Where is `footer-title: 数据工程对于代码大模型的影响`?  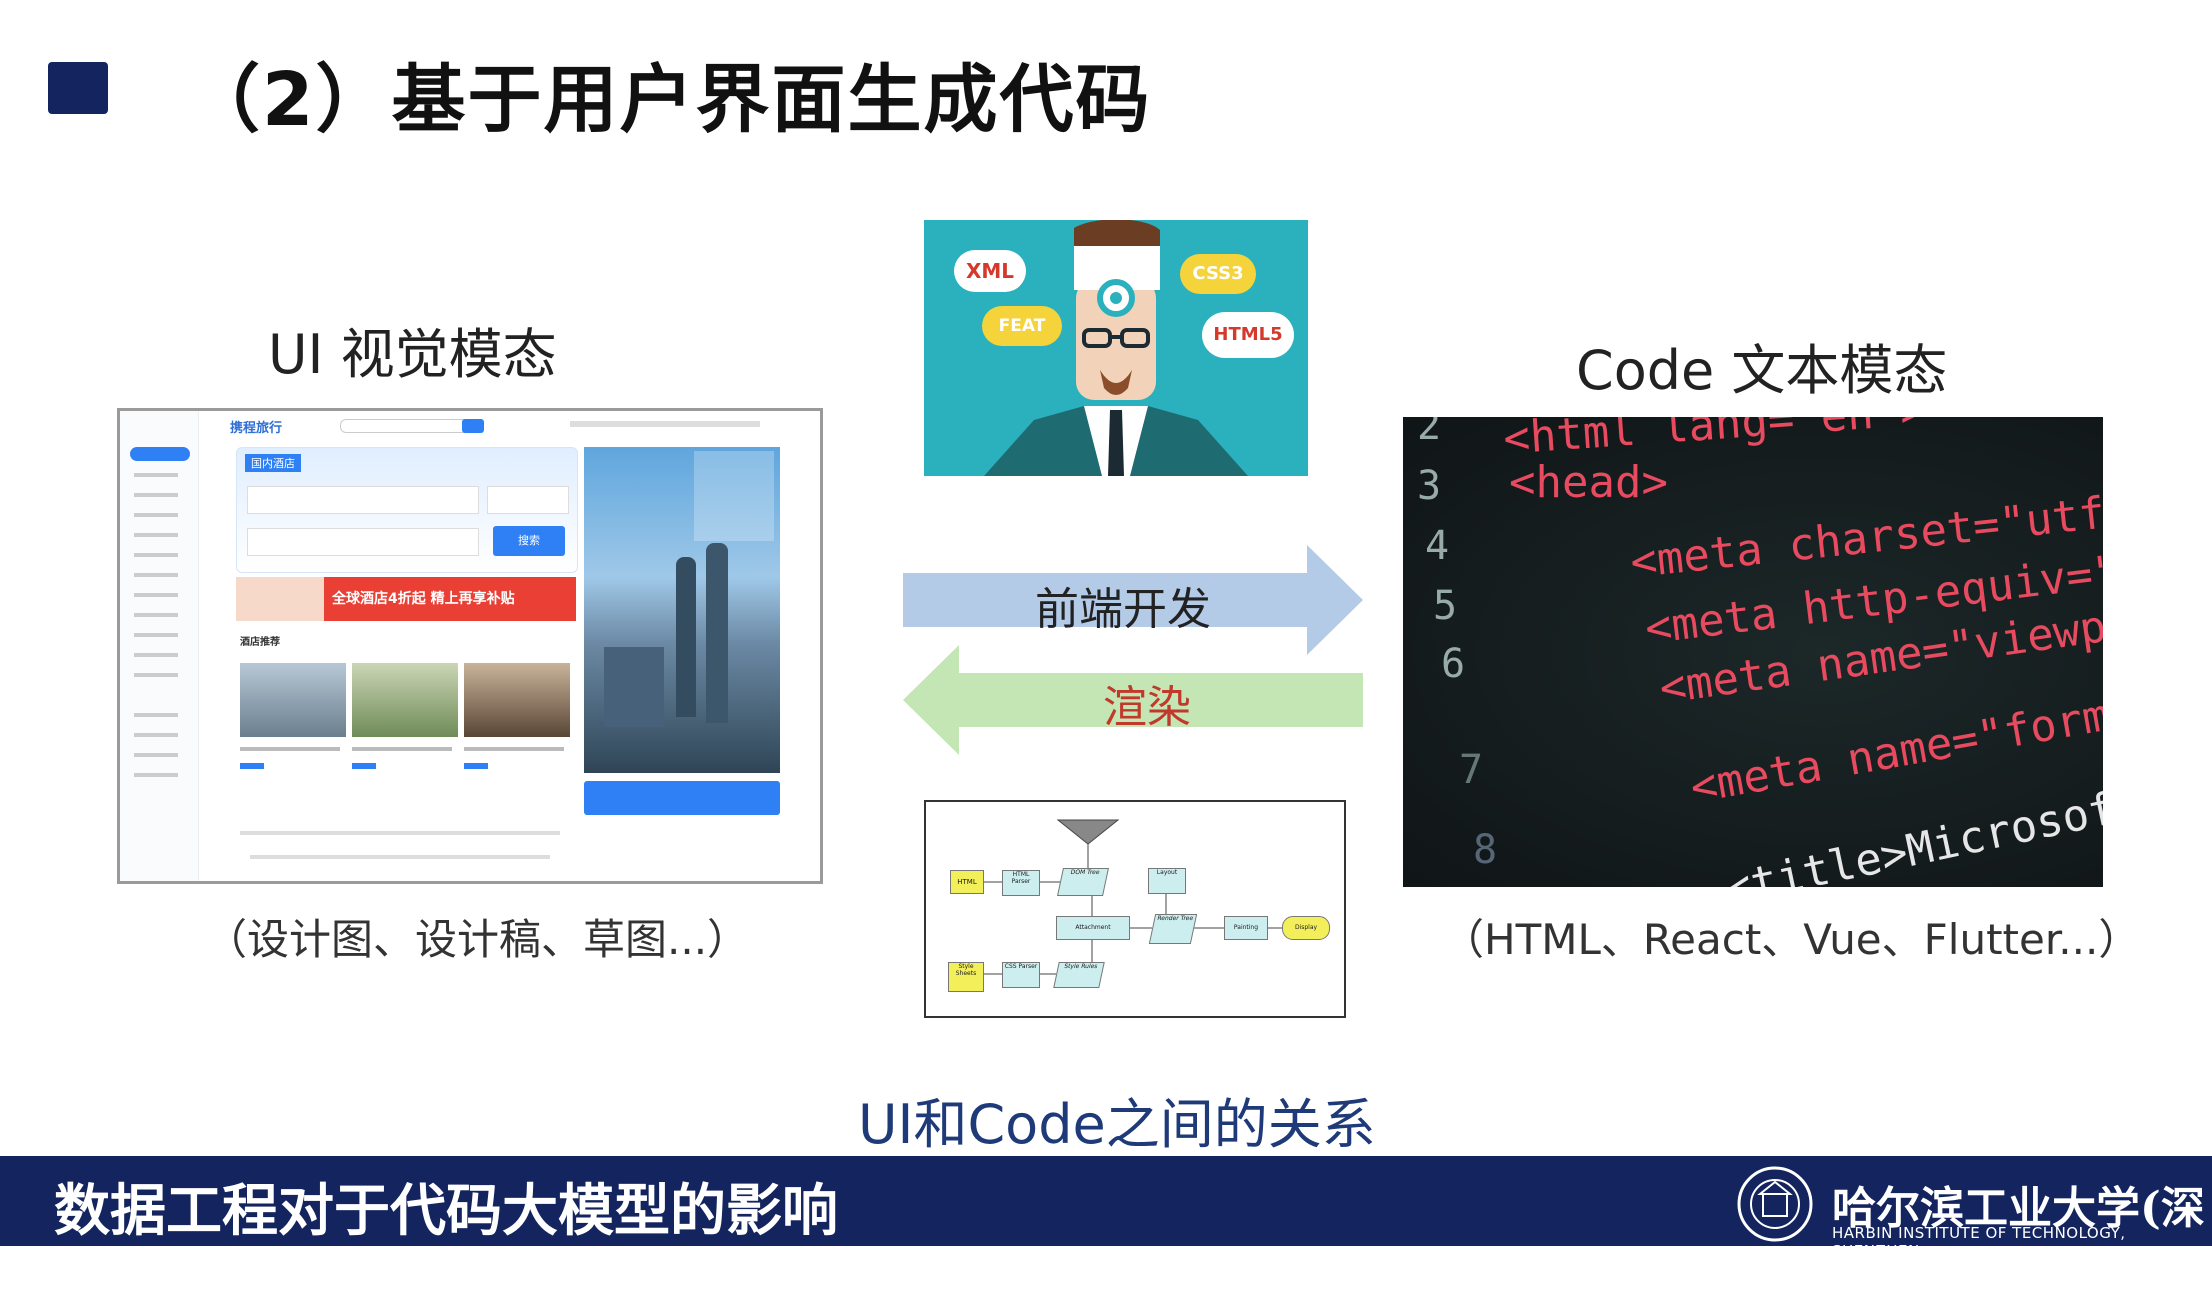
footer-title: 数据工程对于代码大模型的影响 is located at coordinates (446, 1211).